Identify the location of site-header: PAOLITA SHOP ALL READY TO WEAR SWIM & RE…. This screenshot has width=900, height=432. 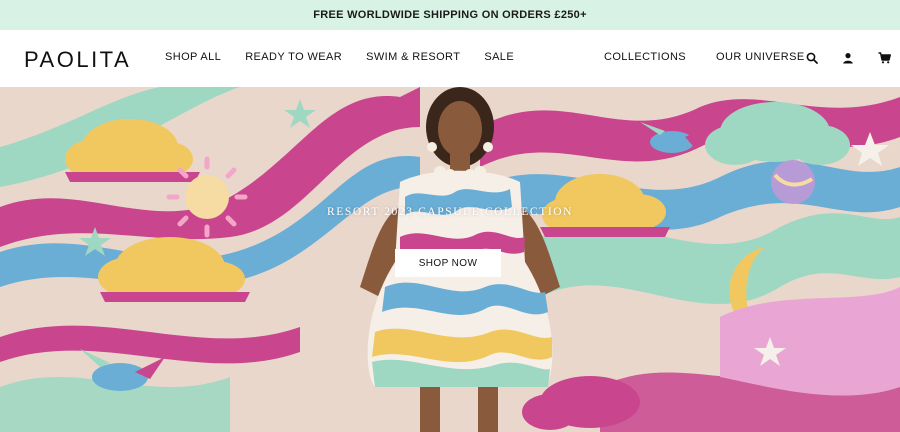
(450, 58).